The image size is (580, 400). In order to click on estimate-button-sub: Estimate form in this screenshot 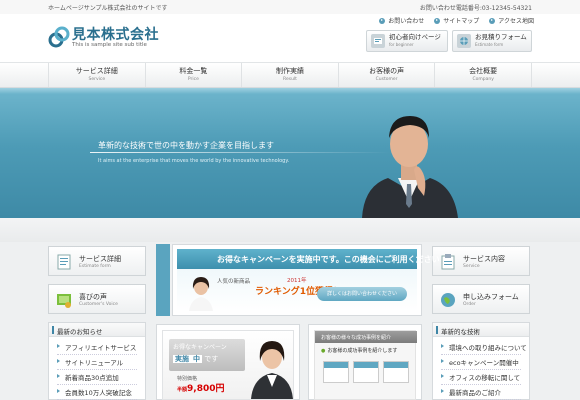, I will do `click(489, 44)`.